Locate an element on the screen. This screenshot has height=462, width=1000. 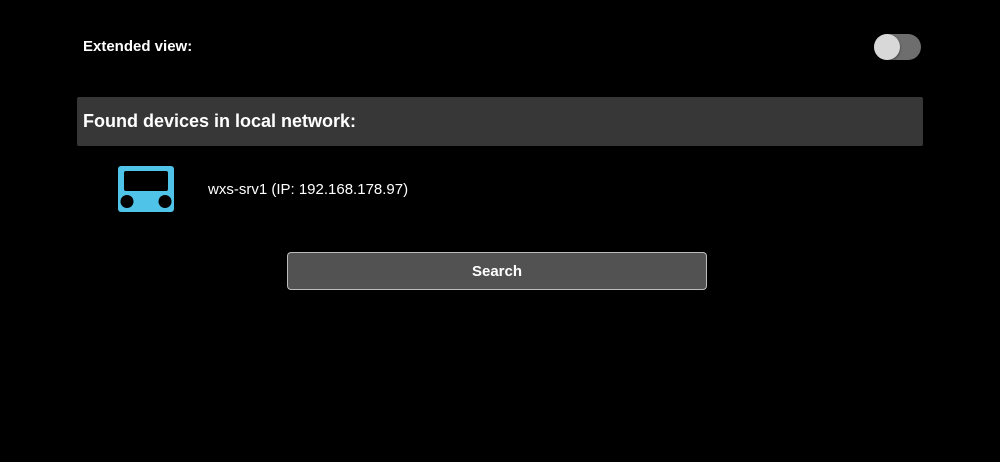
found-devices-header: Found devices in local network: is located at coordinates (500, 121).